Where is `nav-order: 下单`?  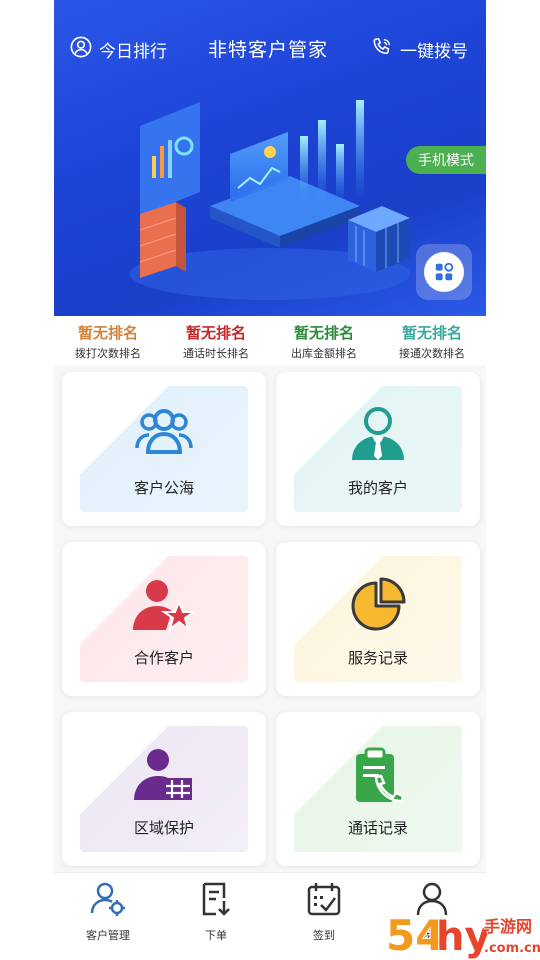 nav-order: 下单 is located at coordinates (216, 916).